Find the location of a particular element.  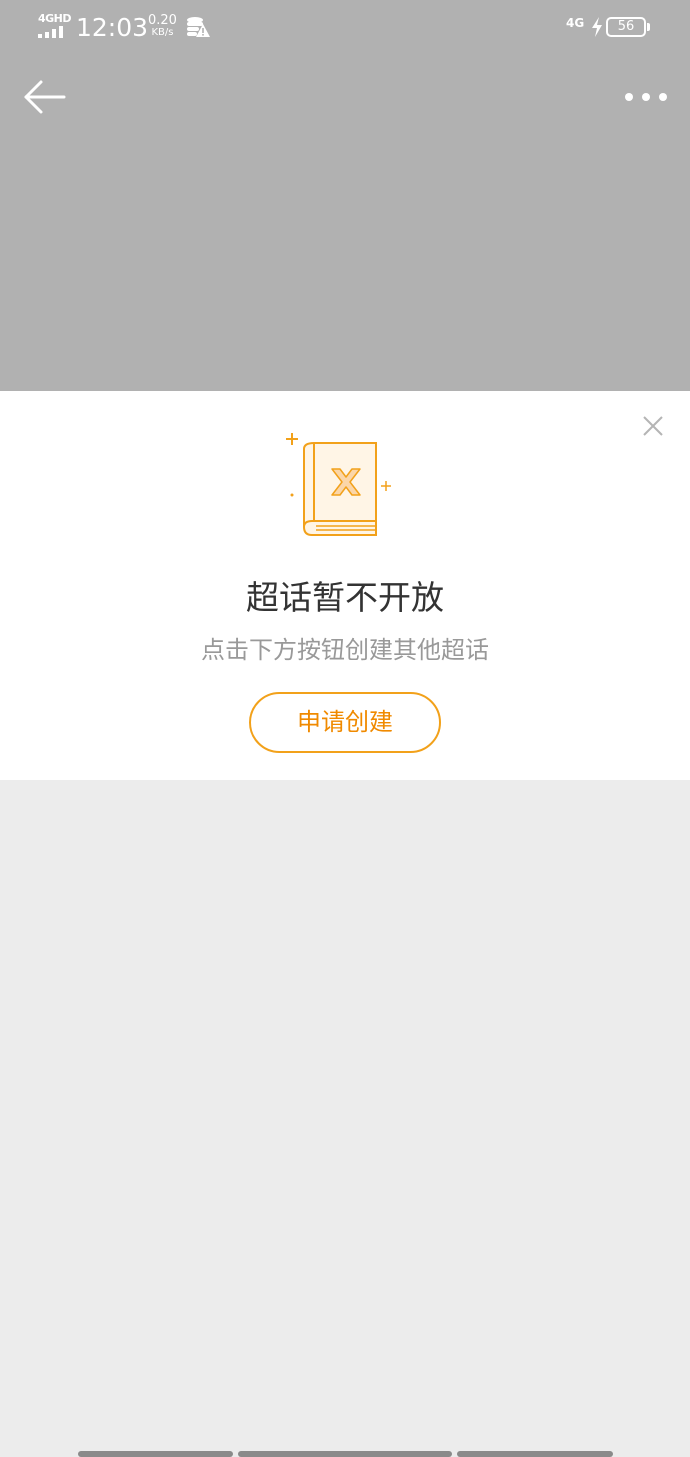

nav-handle-center is located at coordinates (345, 1454).